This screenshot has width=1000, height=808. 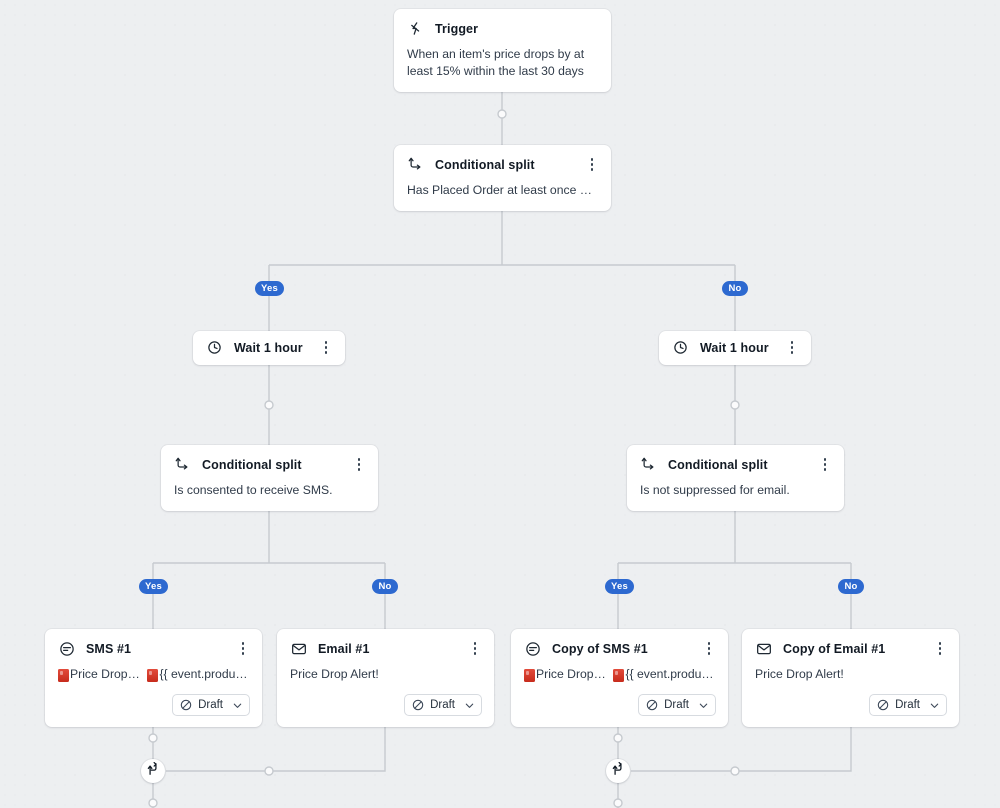 What do you see at coordinates (502, 23) in the screenshot?
I see `node-header: Trigger` at bounding box center [502, 23].